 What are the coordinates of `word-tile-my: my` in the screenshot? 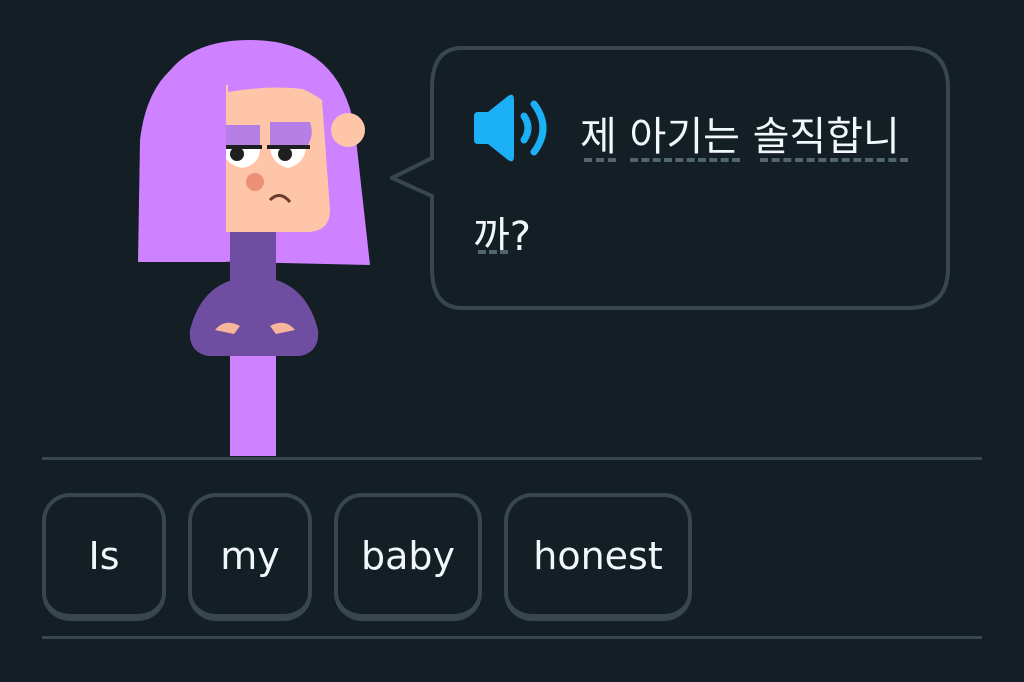 It's located at (250, 557).